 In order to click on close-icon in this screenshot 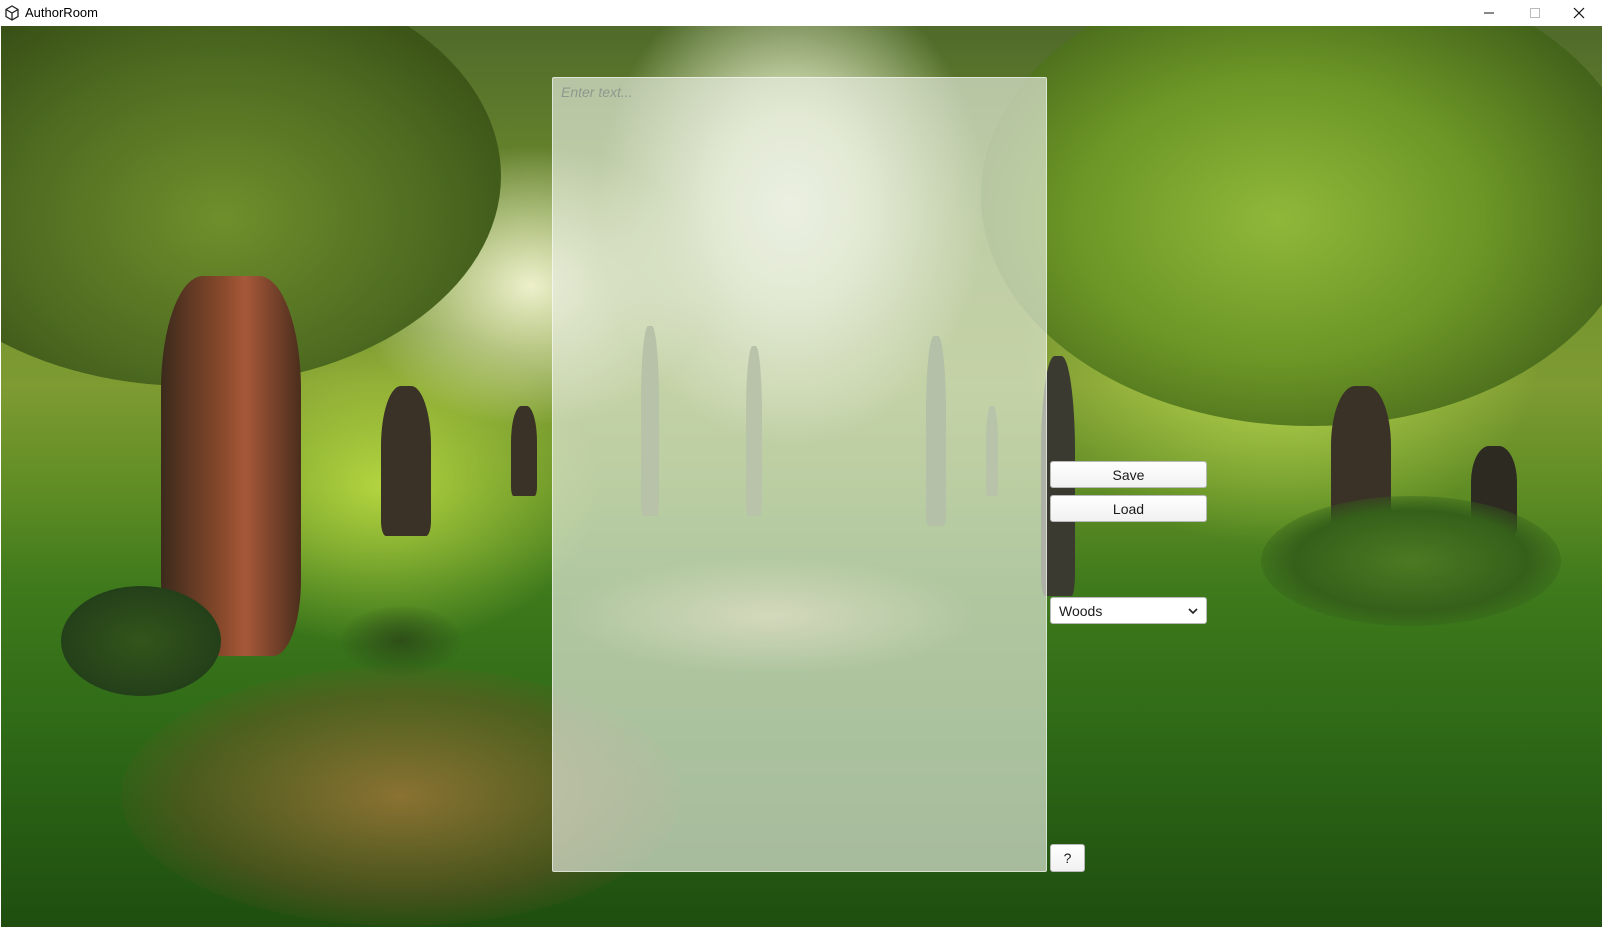, I will do `click(1579, 13)`.